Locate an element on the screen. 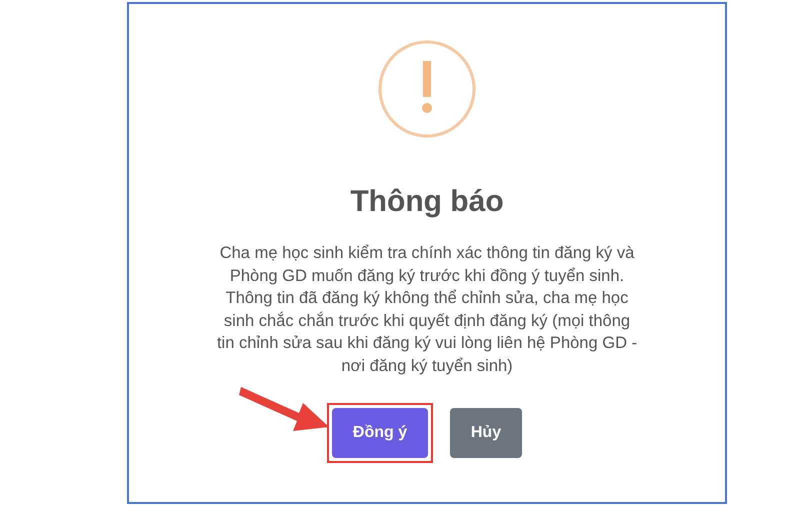 This screenshot has width=800, height=510. dialog-title: Thông báo is located at coordinates (427, 202).